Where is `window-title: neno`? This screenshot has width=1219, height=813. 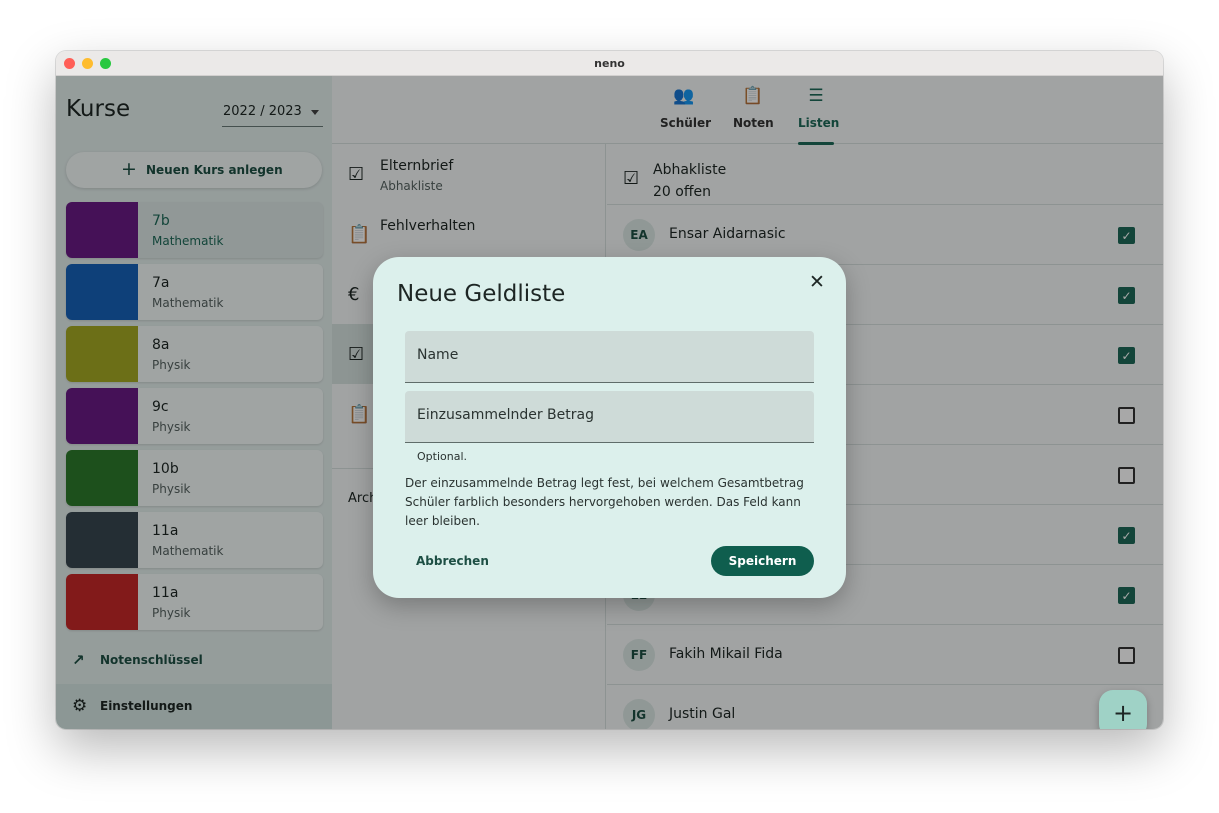 window-title: neno is located at coordinates (609, 63).